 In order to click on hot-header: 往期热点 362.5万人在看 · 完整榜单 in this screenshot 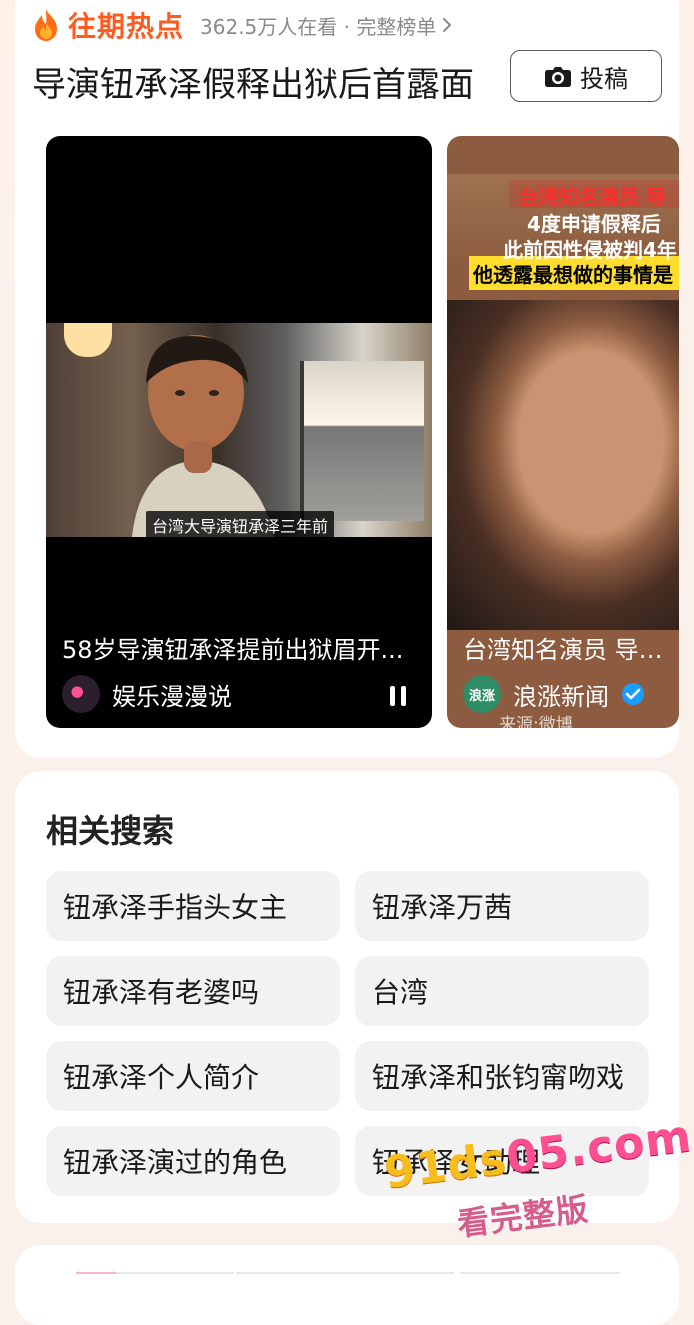, I will do `click(243, 25)`.